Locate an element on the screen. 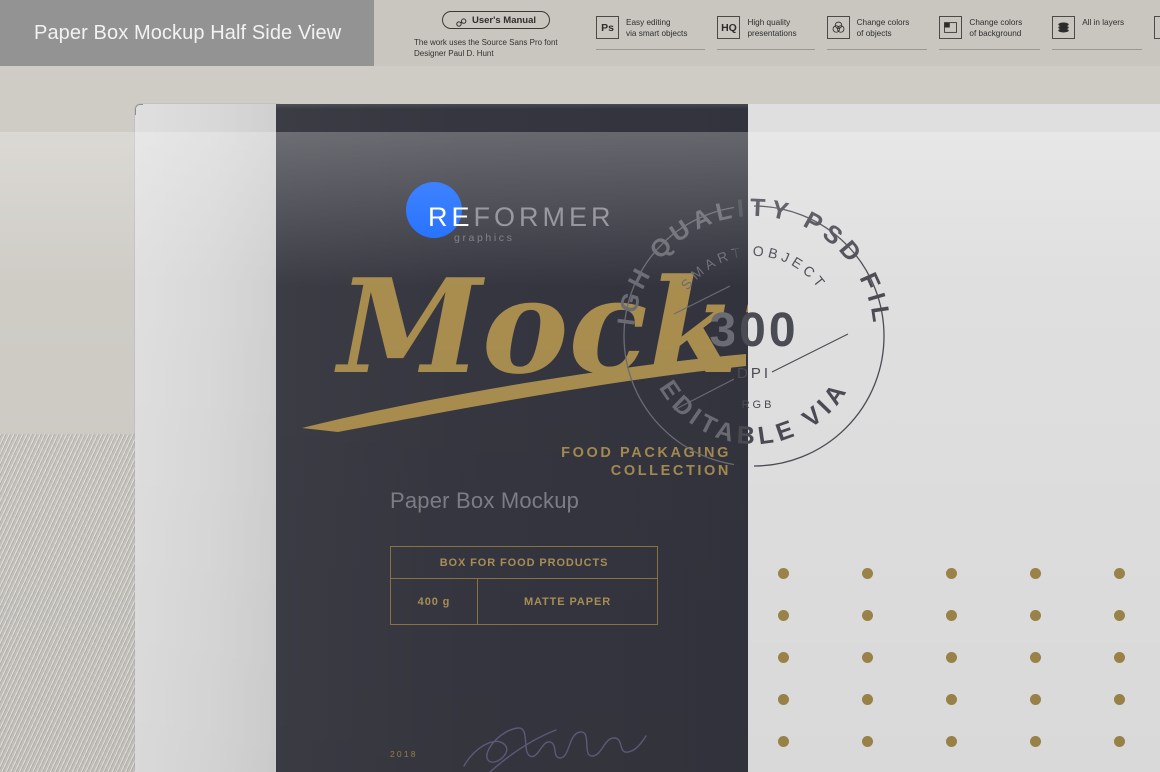 Image resolution: width=1160 pixels, height=772 pixels. spec-material: MATTE PAPER is located at coordinates (567, 601).